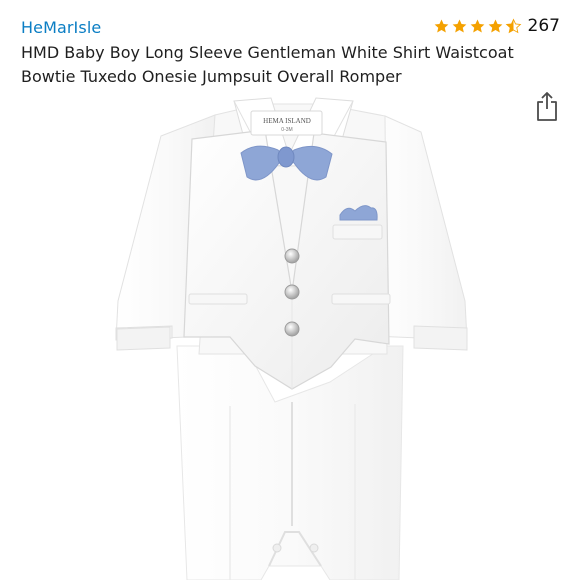 Image resolution: width=580 pixels, height=580 pixels. What do you see at coordinates (513, 25) in the screenshot?
I see `half-star-icon` at bounding box center [513, 25].